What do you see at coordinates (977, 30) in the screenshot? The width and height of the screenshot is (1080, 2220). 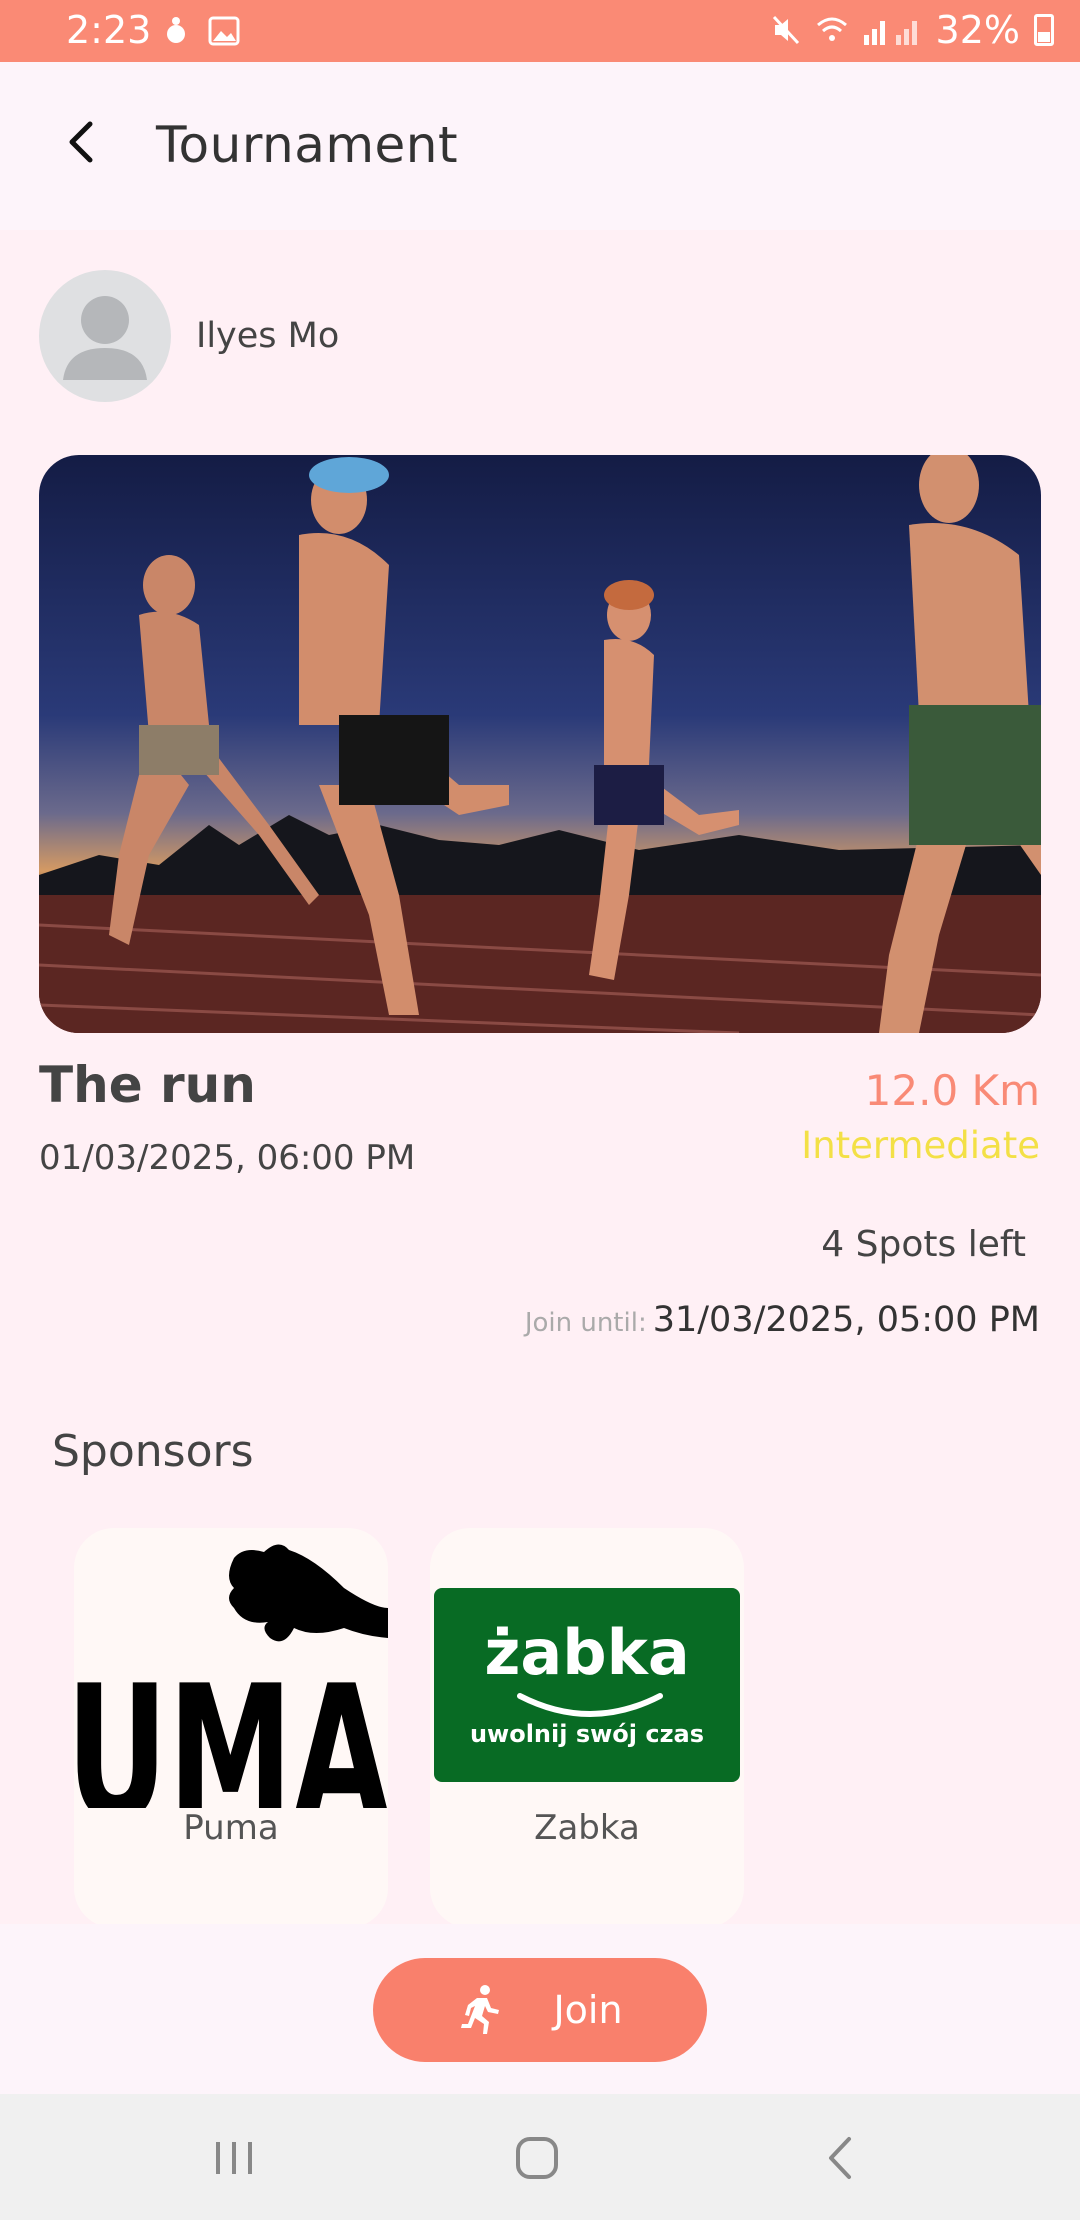 I see `battery-percentage: 32%` at bounding box center [977, 30].